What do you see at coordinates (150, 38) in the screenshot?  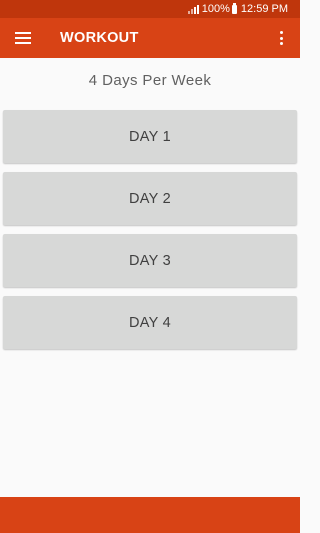 I see `app-bar: WORKOUT` at bounding box center [150, 38].